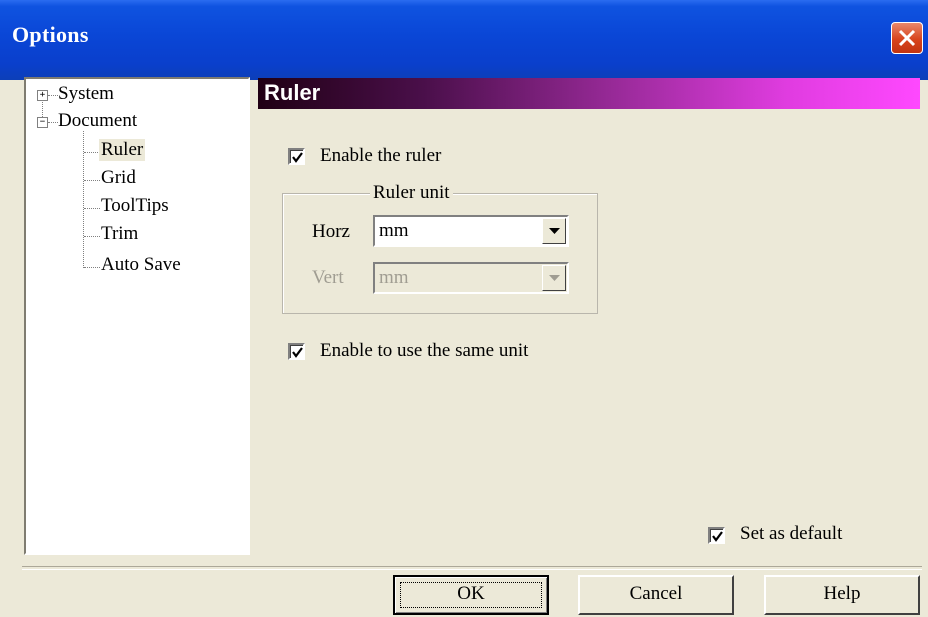 The height and width of the screenshot is (617, 928). I want to click on page-header: Ruler, so click(589, 93).